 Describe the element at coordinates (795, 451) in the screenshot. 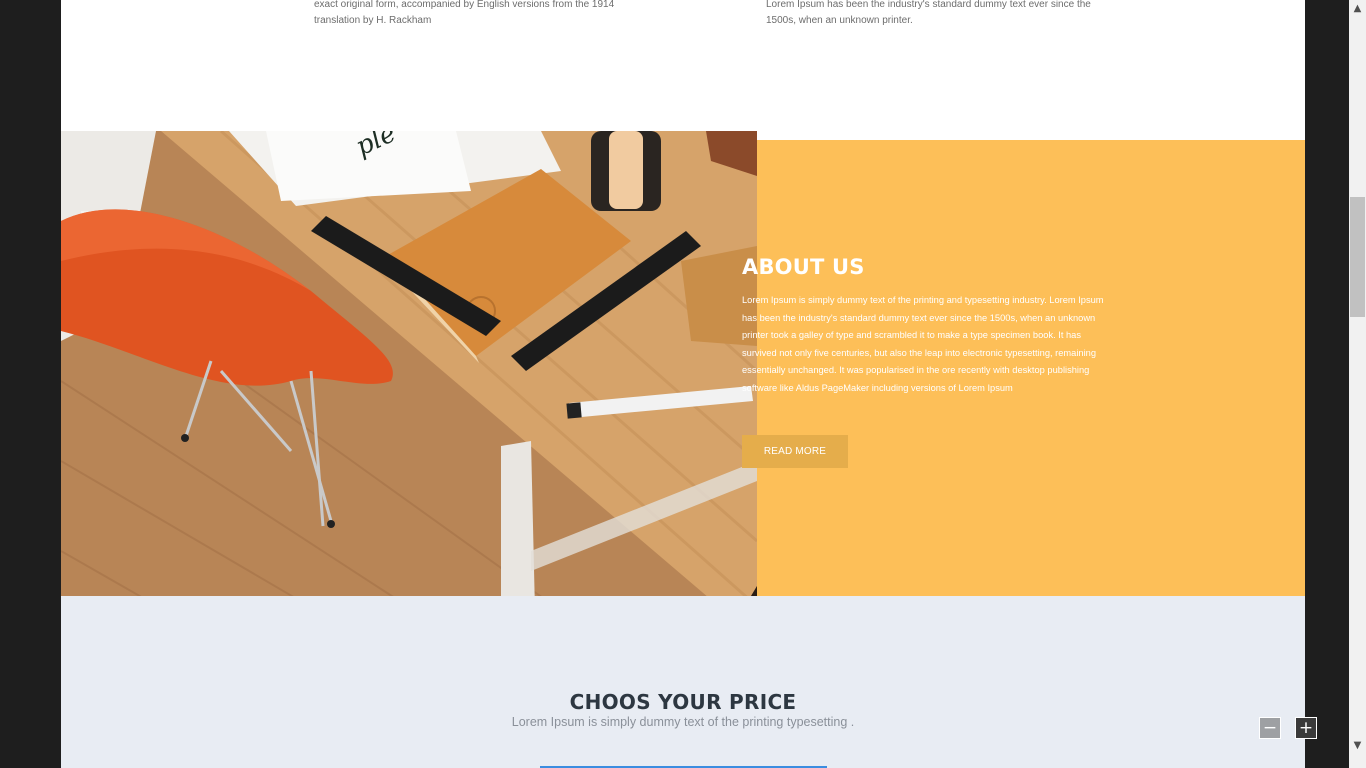

I see `read-more-button: READ MORE` at that location.